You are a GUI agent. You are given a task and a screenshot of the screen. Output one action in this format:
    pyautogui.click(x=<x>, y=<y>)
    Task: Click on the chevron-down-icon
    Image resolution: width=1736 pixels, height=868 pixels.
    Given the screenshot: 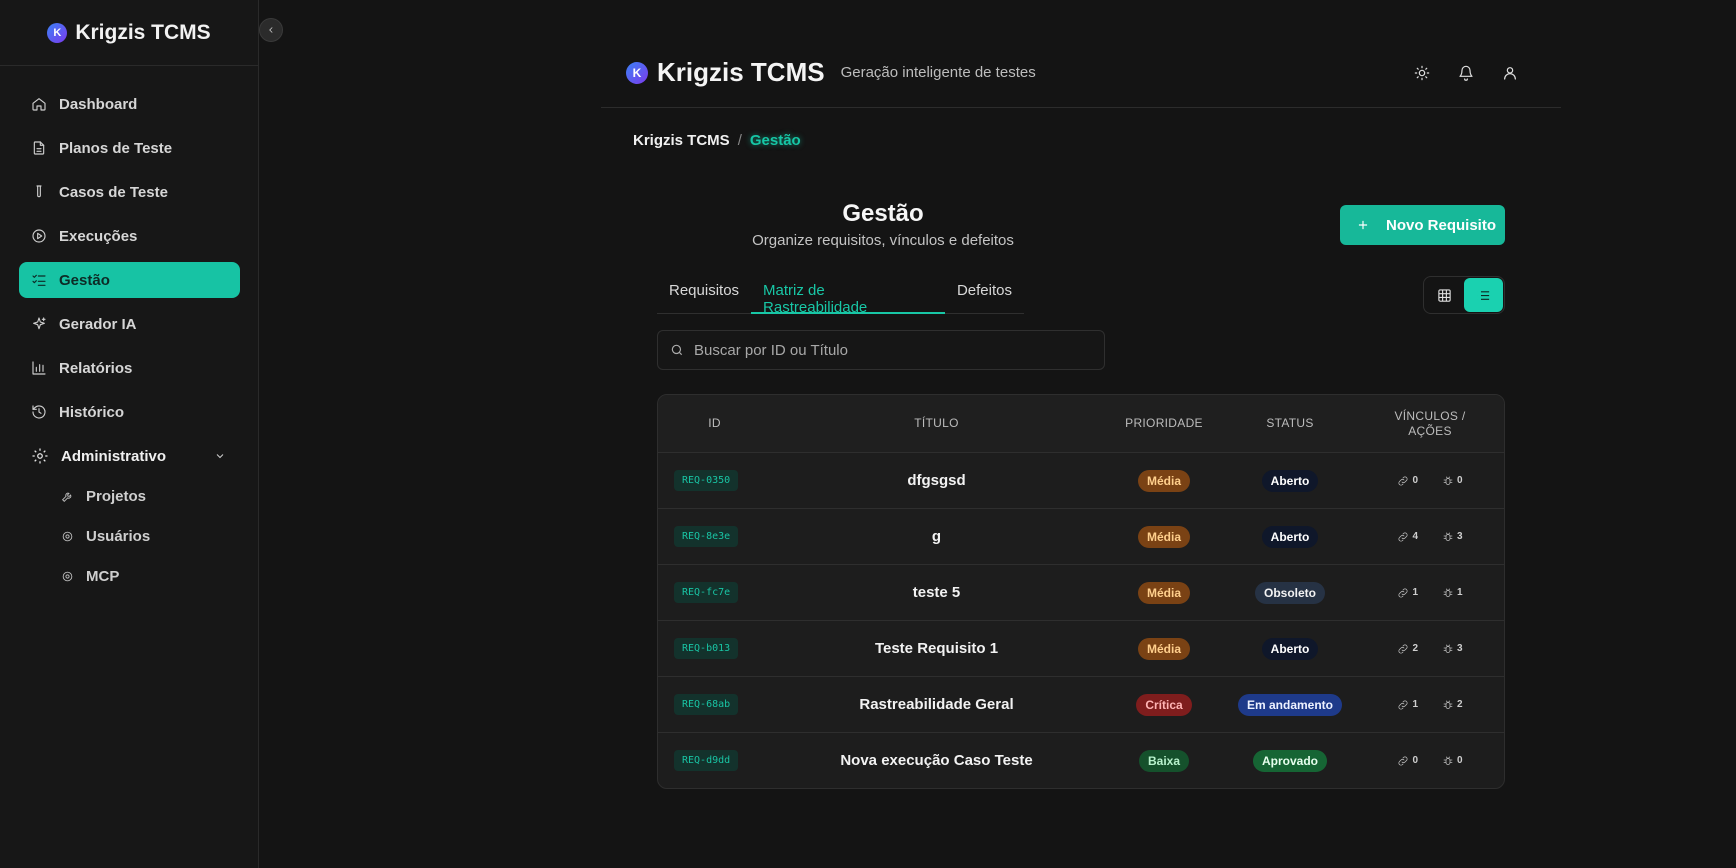 What is the action you would take?
    pyautogui.click(x=220, y=456)
    